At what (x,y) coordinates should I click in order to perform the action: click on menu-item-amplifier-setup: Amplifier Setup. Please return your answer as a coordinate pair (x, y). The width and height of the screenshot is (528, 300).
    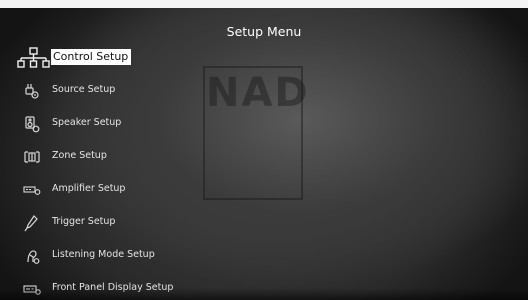
    Looking at the image, I should click on (264, 190).